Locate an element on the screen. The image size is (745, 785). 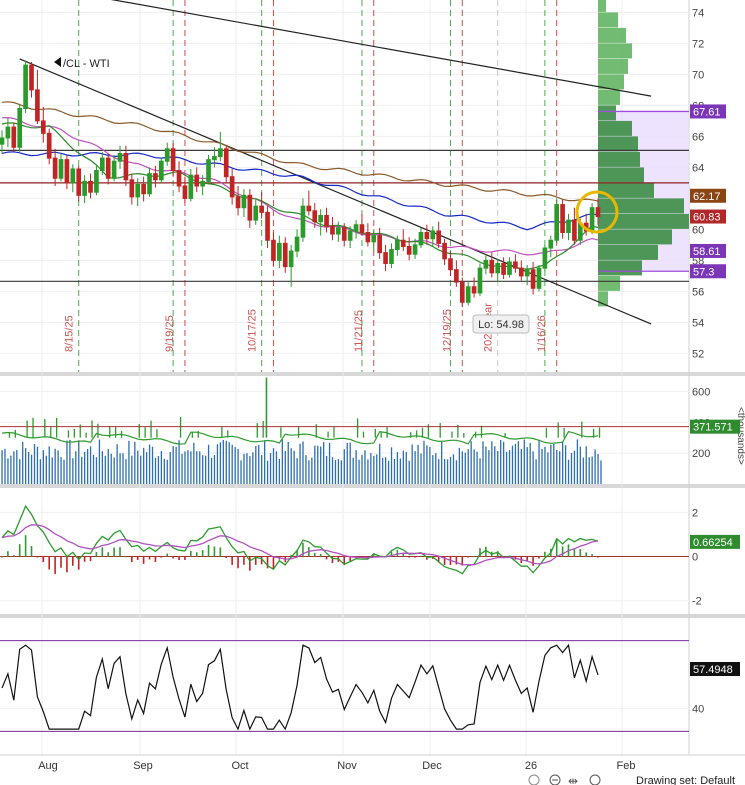
indicator-value-tag: 0.66254 is located at coordinates (713, 543).